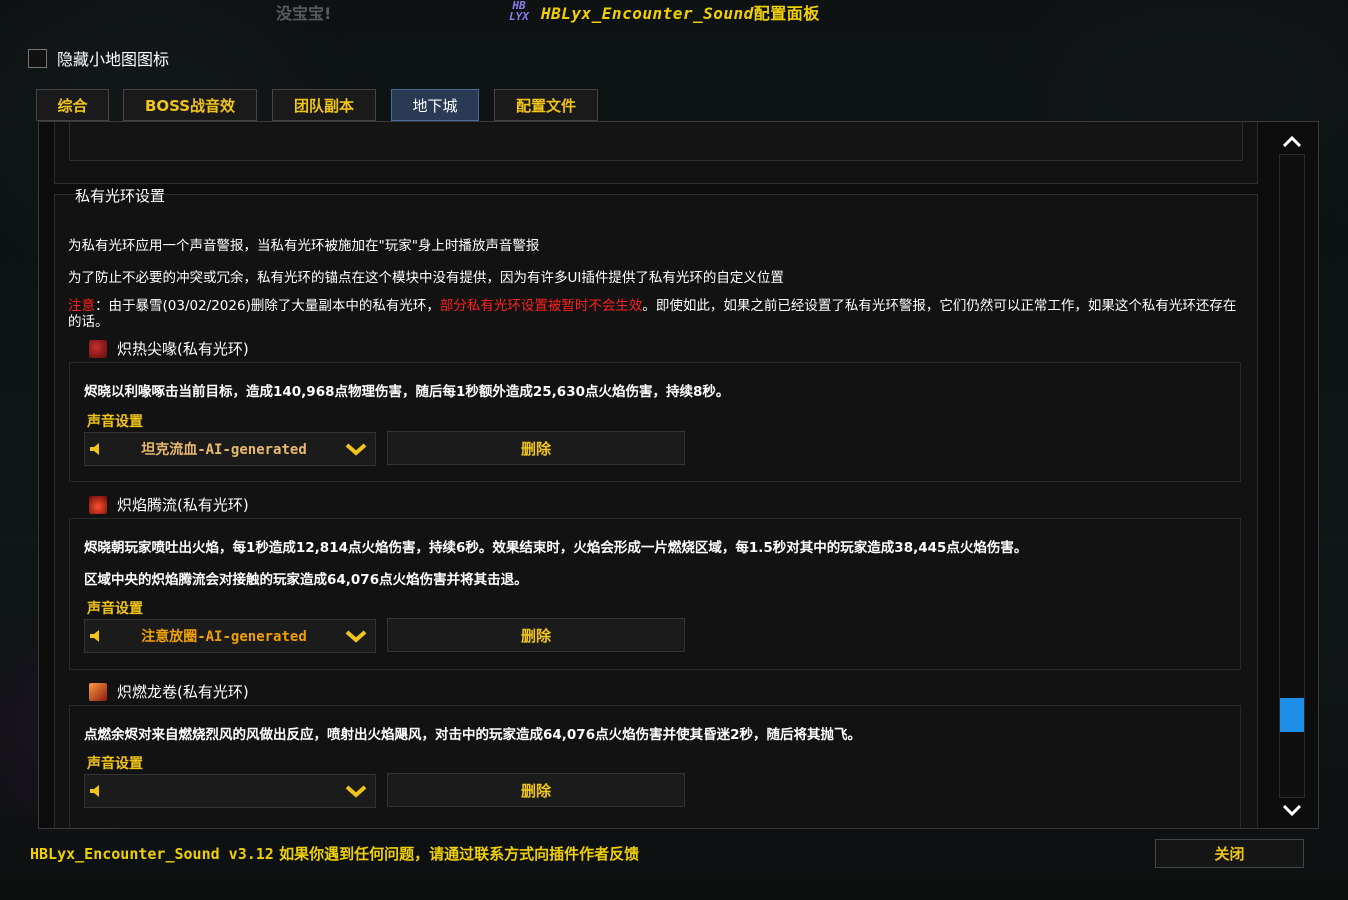  Describe the element at coordinates (37, 58) in the screenshot. I see `hide-minimap-checkbox` at that location.